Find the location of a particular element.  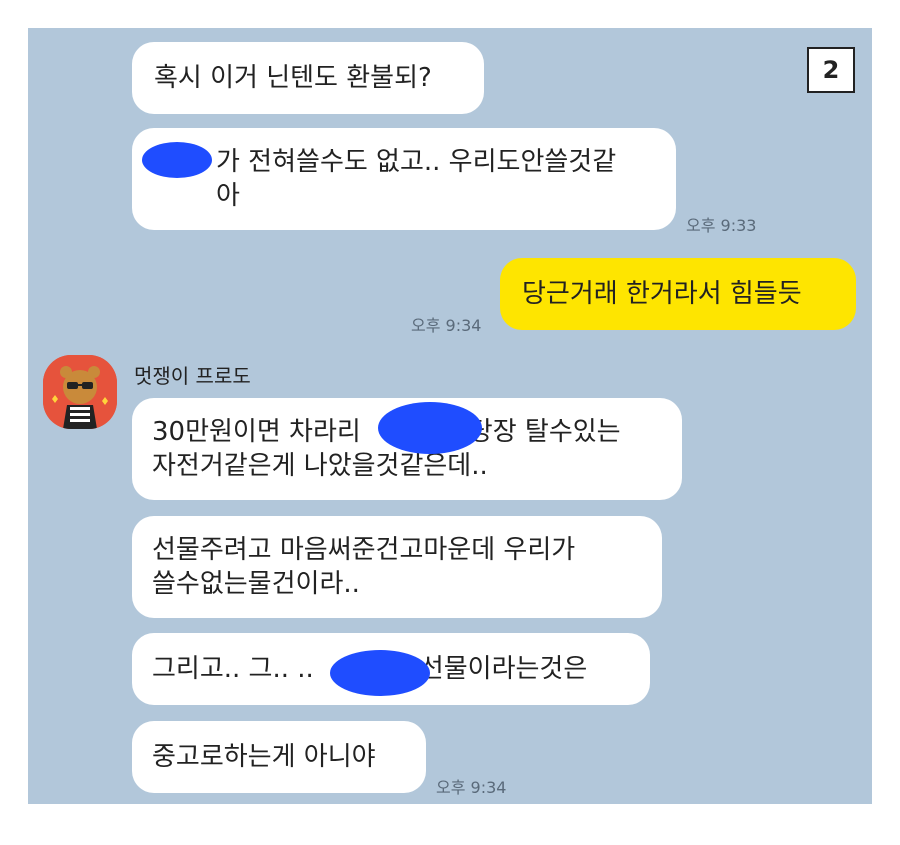

message-bubble: 선물주려고 마음써준건고마운데 우리가 쓸수없는물건이라.. is located at coordinates (397, 567).